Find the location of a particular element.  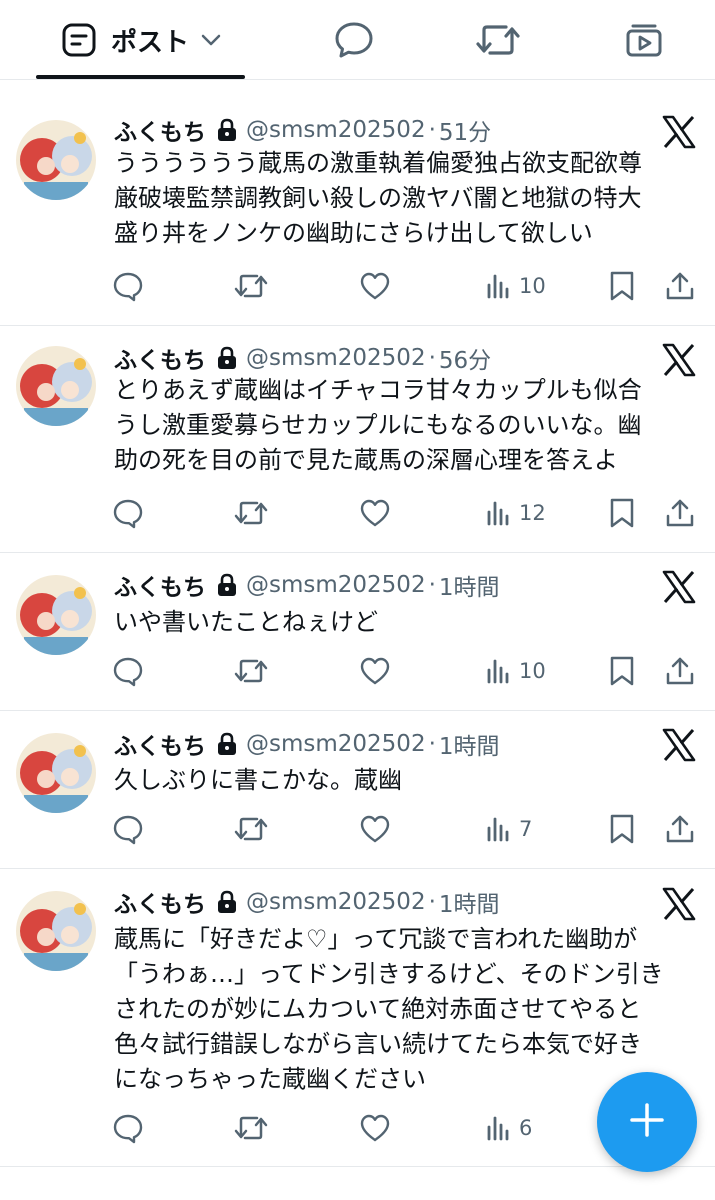

view-count: 10 is located at coordinates (532, 671).